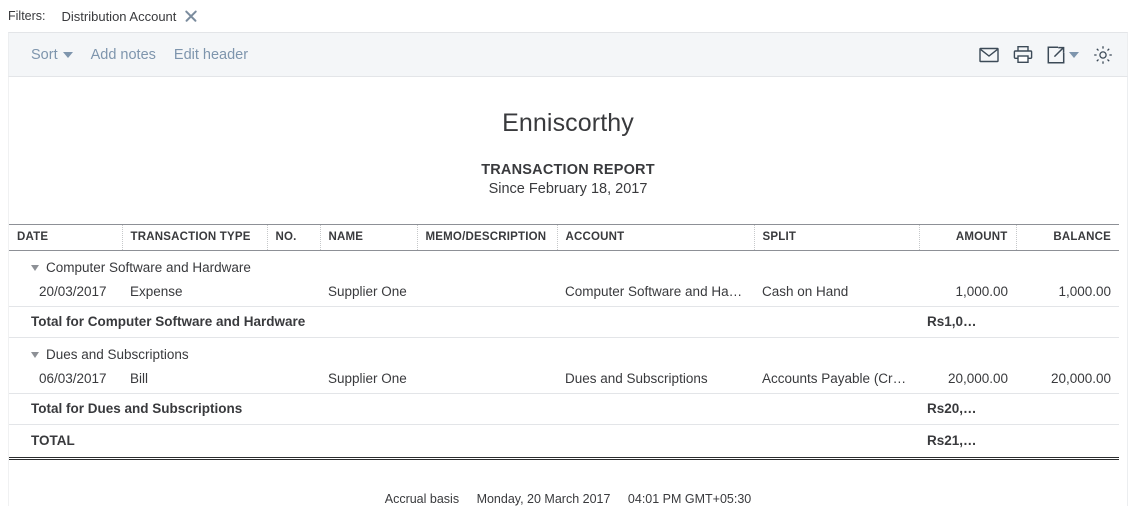 This screenshot has height=525, width=1136. Describe the element at coordinates (195, 237) in the screenshot. I see `column-header-transaction-type: TRANSACTION TYPE` at that location.